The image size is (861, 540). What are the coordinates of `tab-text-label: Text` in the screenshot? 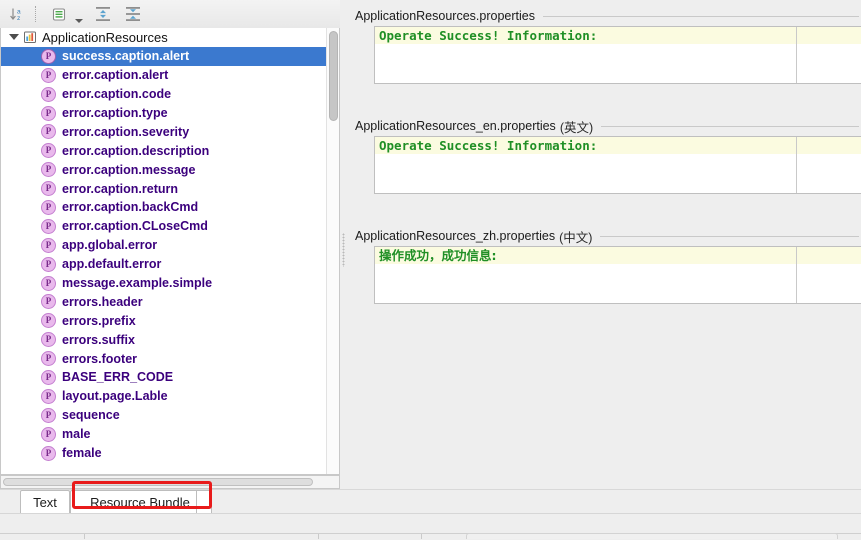 It's located at (45, 502).